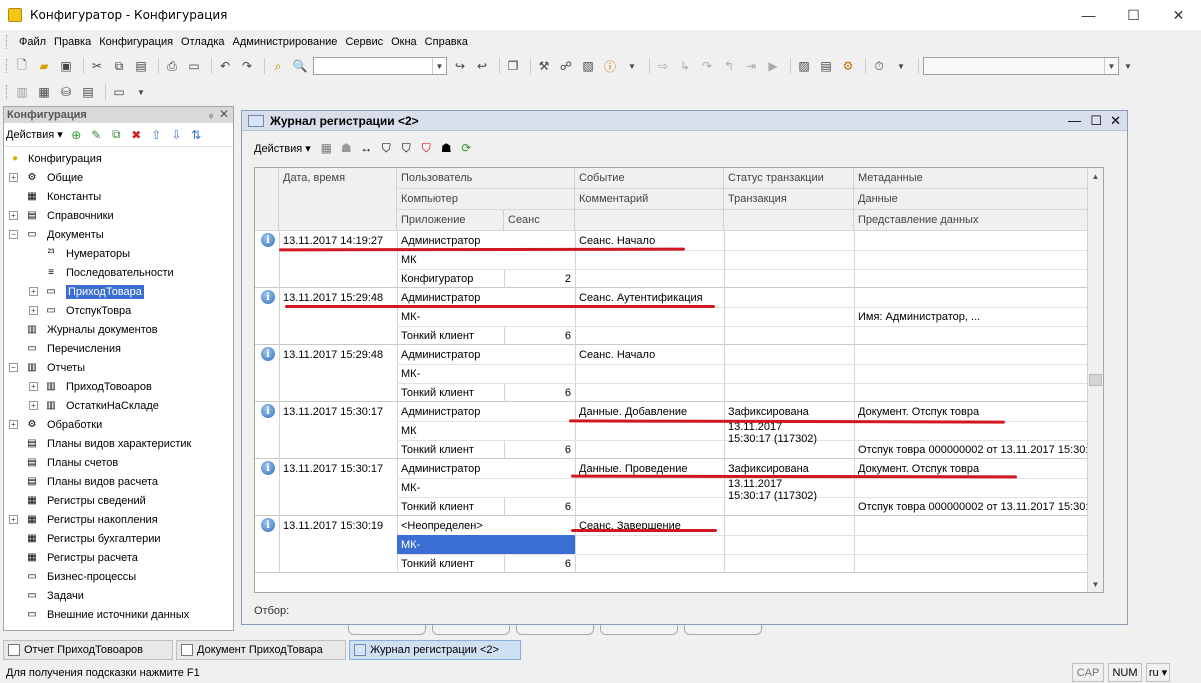  I want to click on tree-item: ▤ Планы счетов, so click(118, 462).